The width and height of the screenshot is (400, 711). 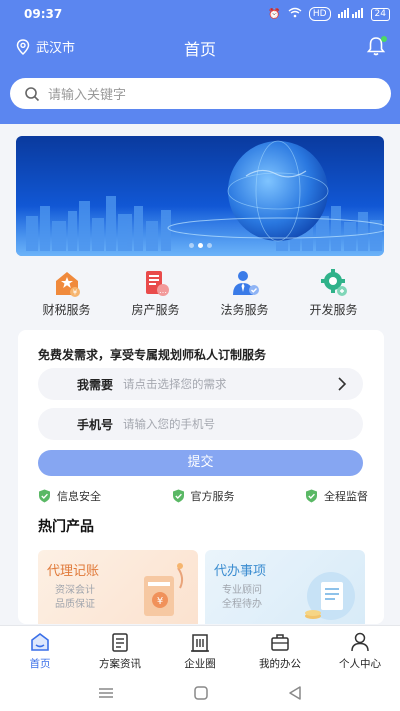 I want to click on battery-icon: 24, so click(x=380, y=14).